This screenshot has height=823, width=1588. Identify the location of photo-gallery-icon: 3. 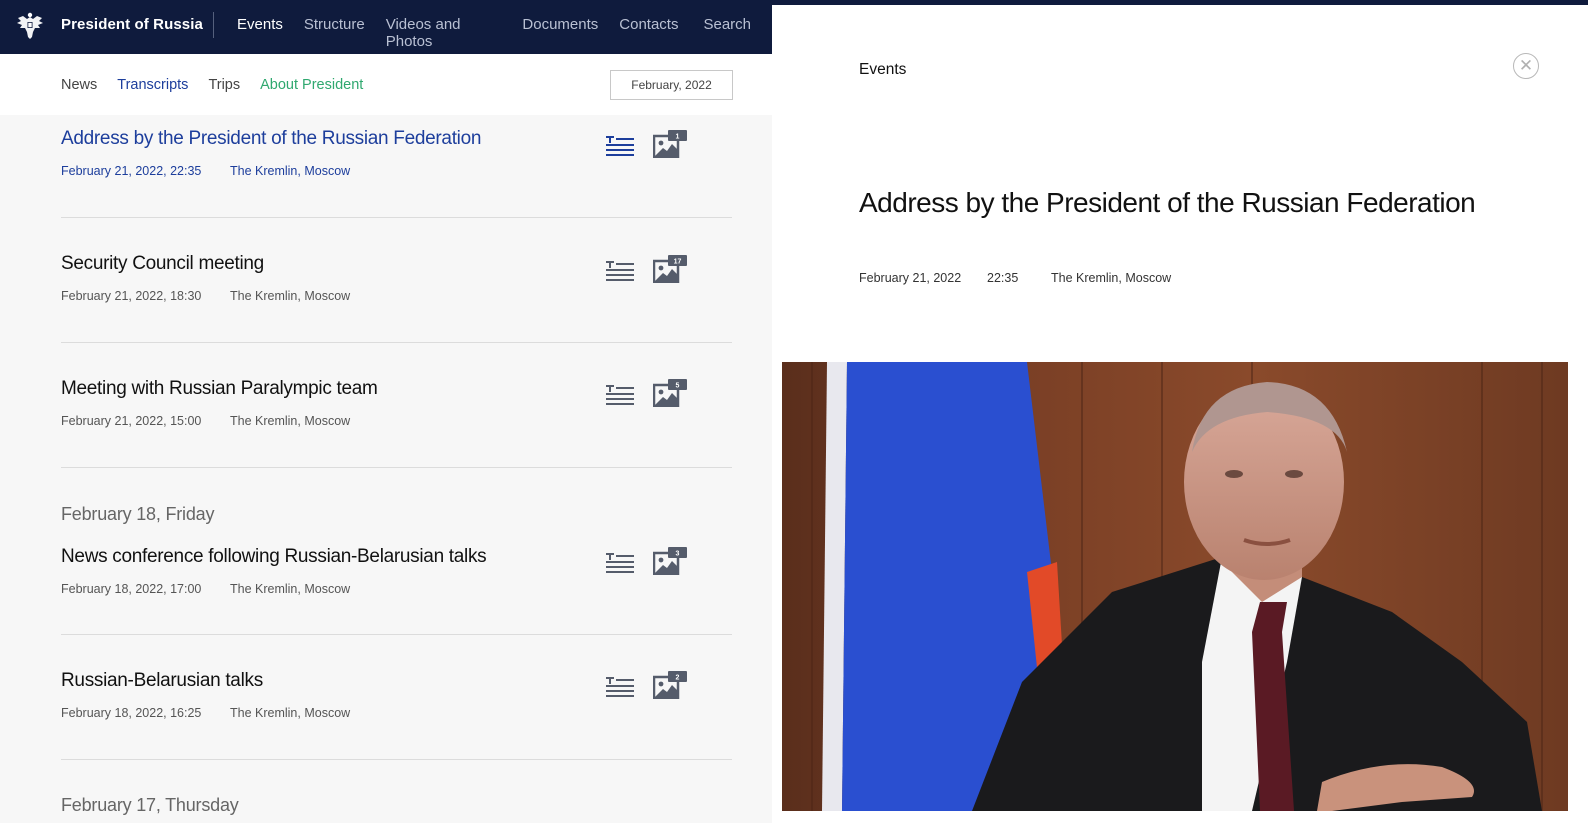
(670, 561).